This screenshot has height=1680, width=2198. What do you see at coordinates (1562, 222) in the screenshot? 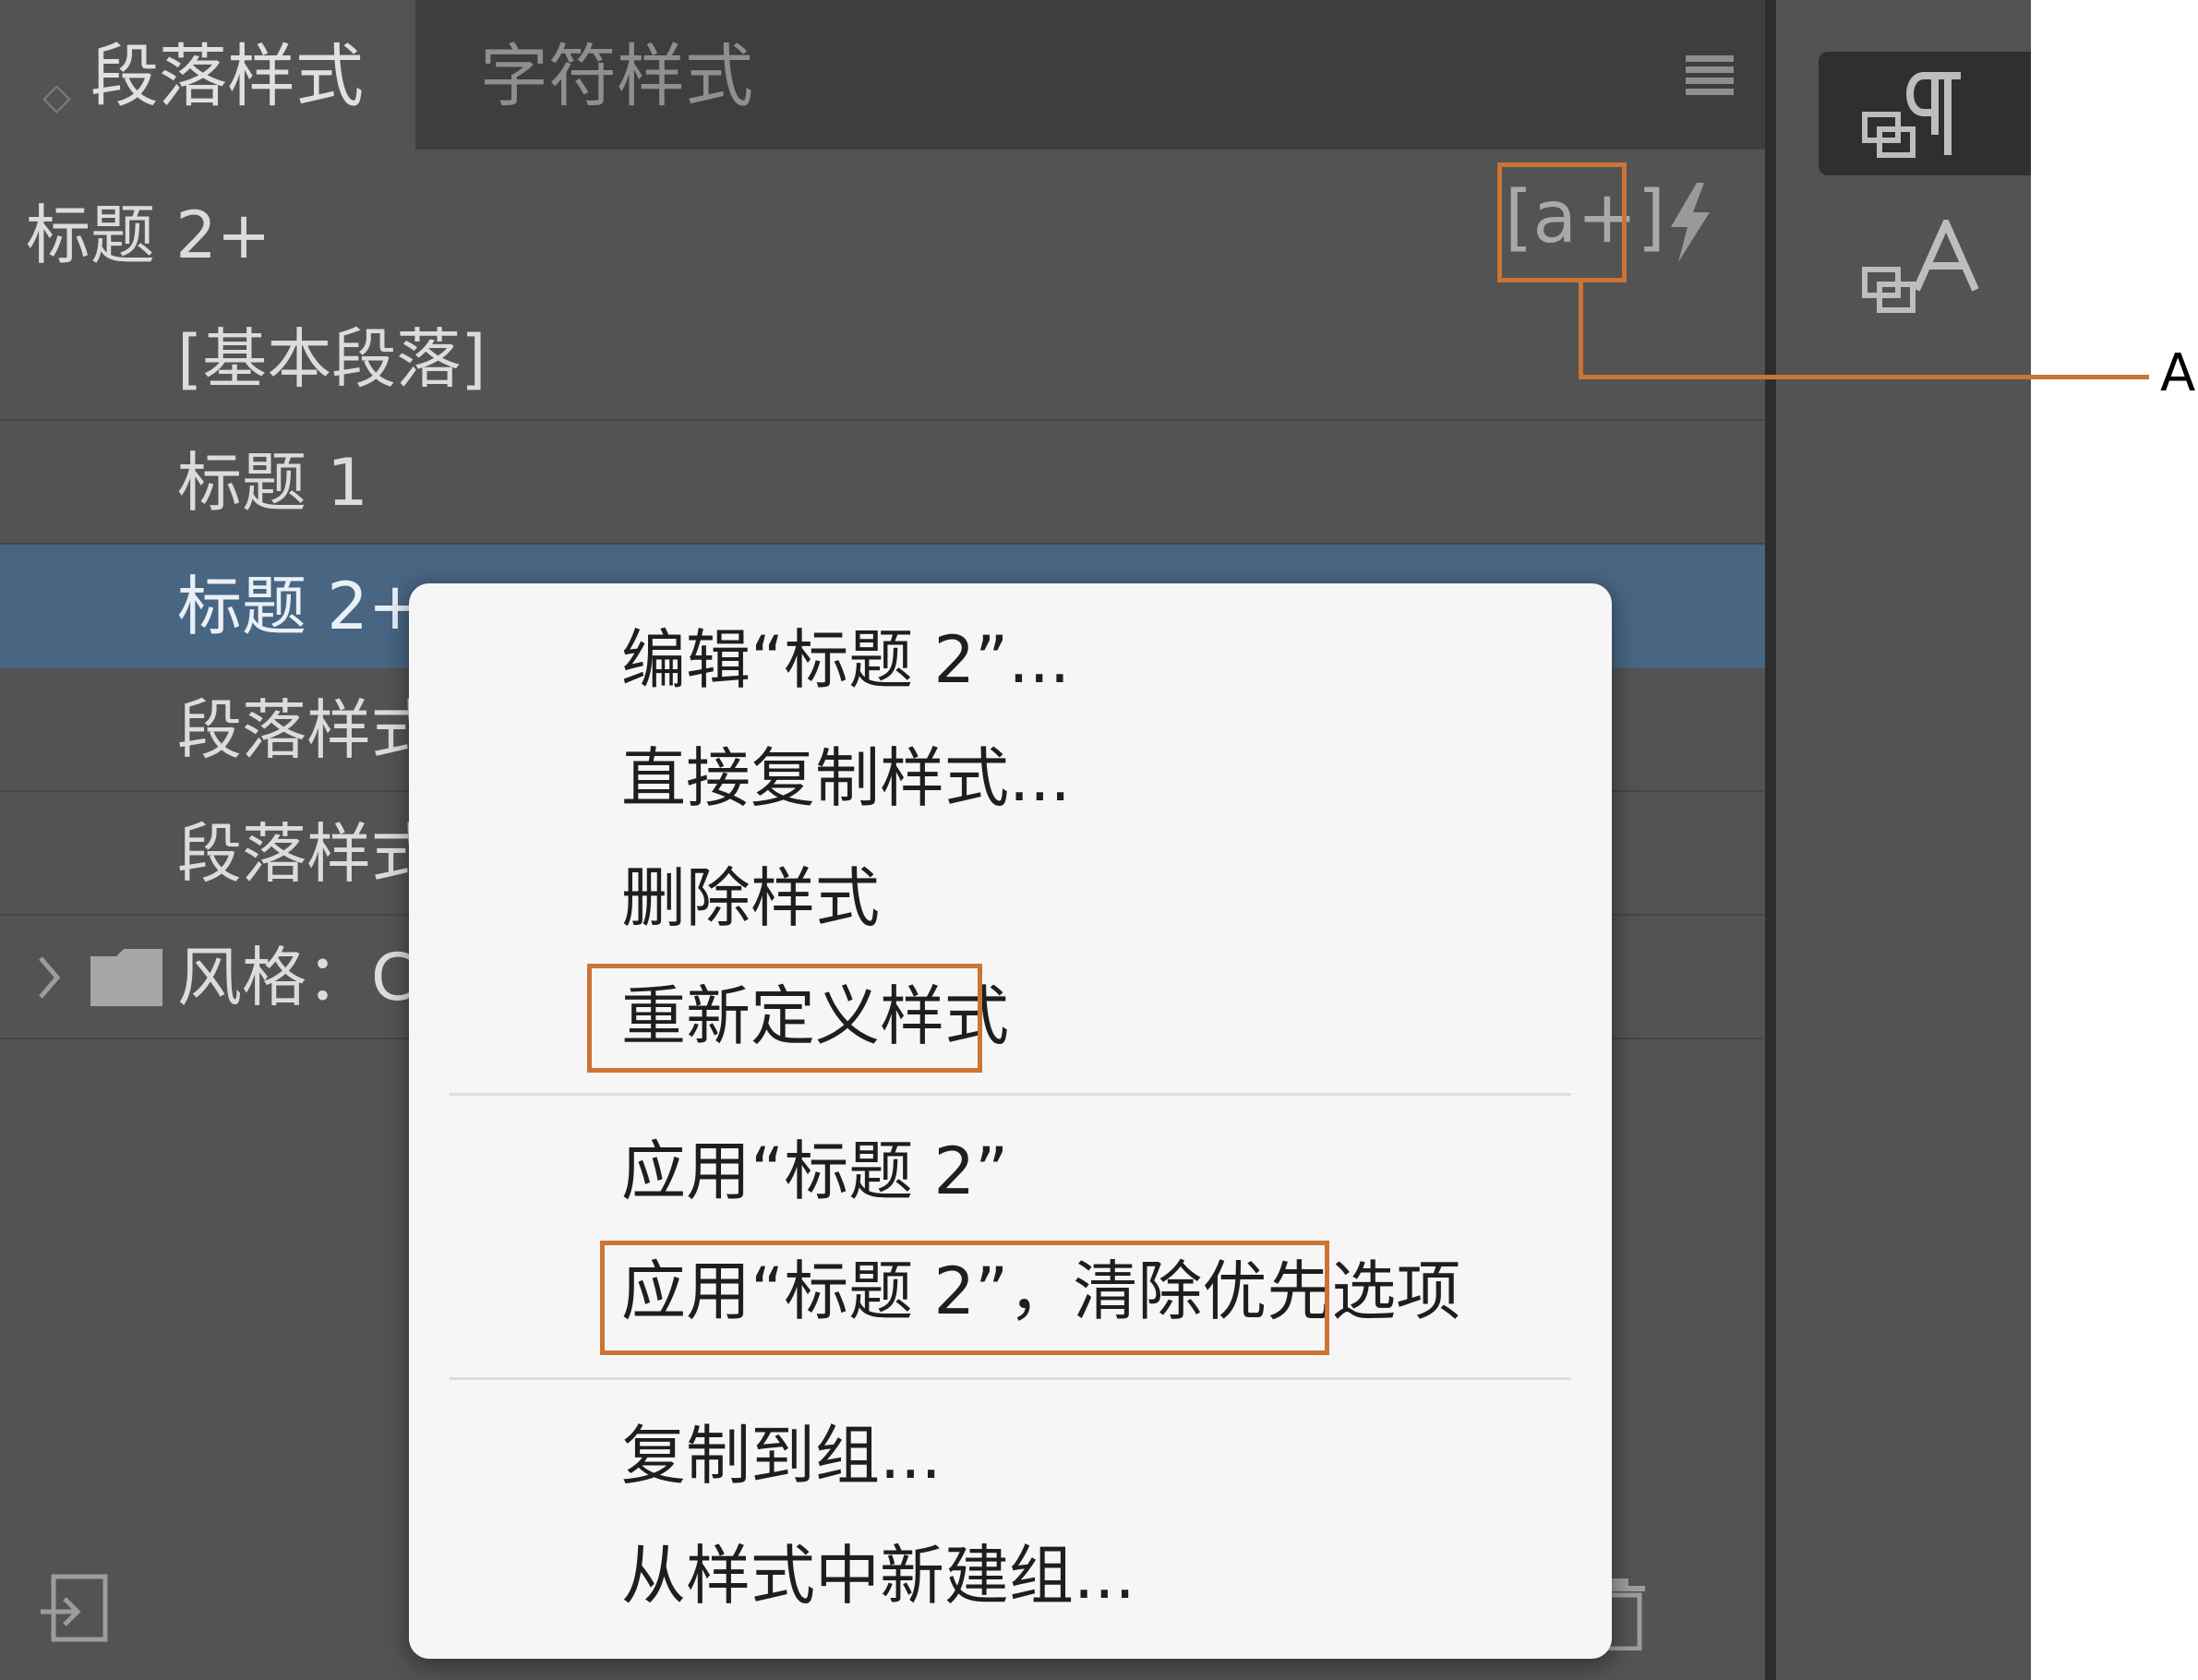
I see `highlight-new-style-button` at bounding box center [1562, 222].